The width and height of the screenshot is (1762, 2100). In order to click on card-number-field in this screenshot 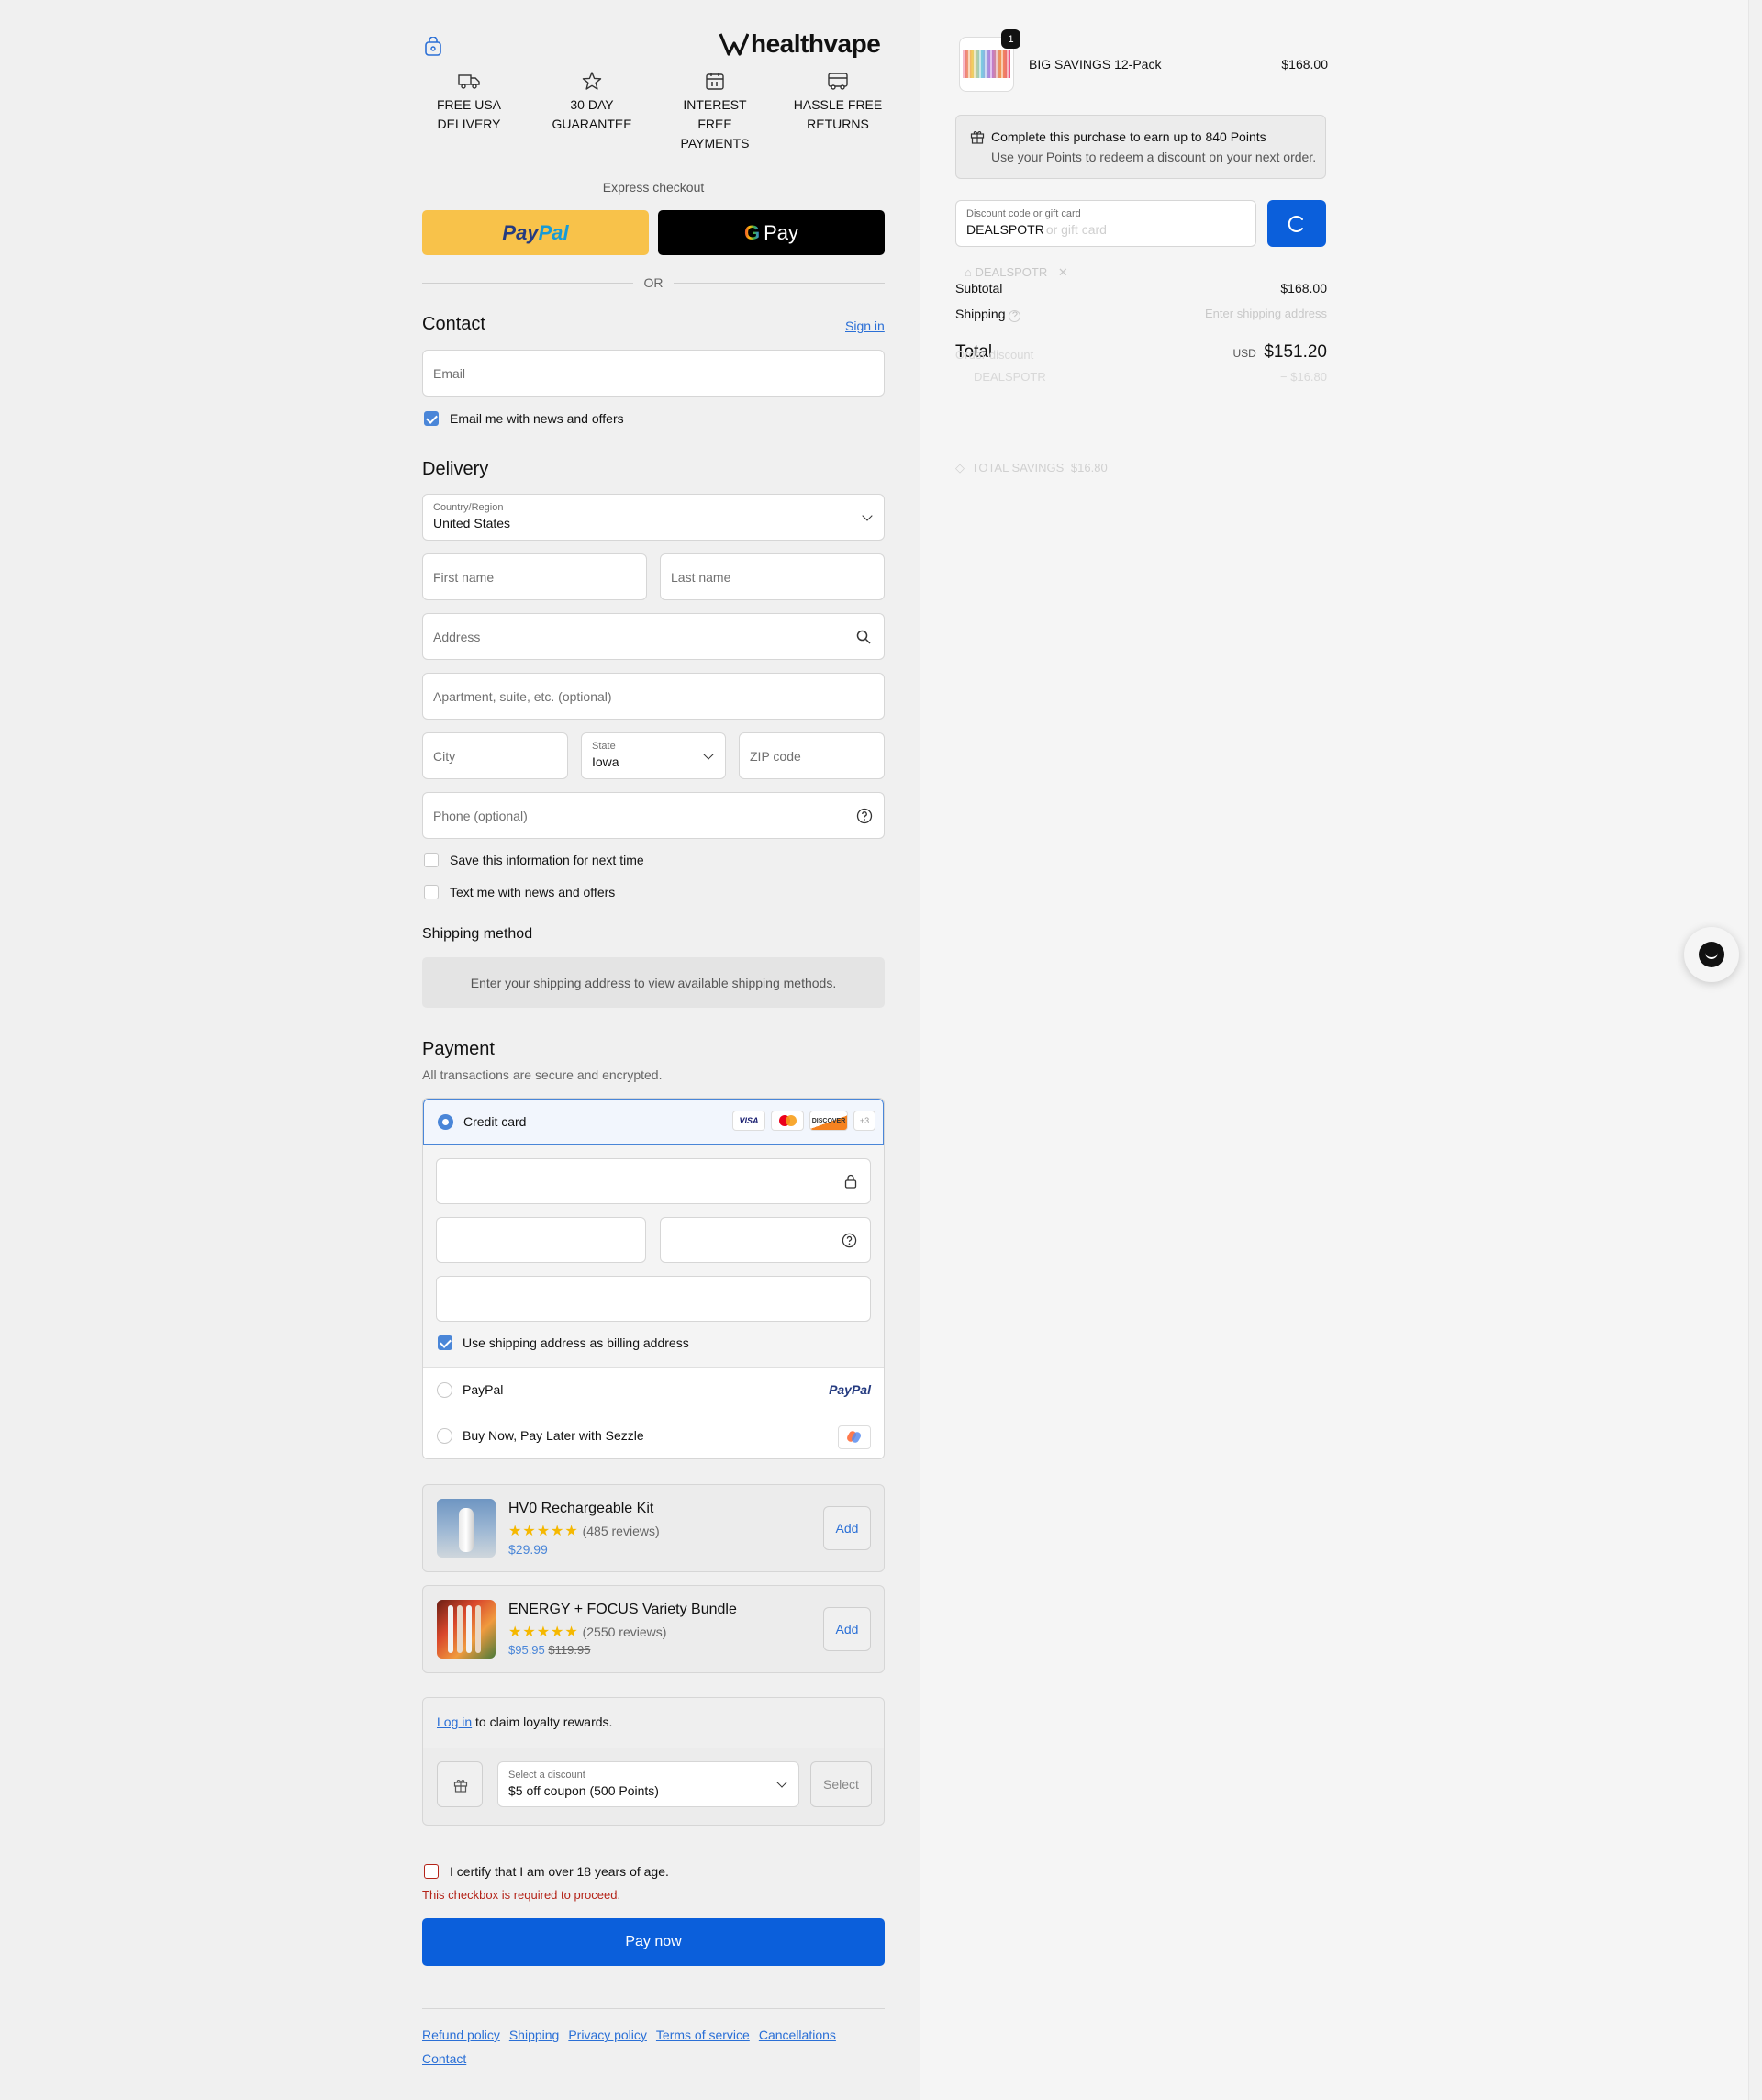, I will do `click(653, 1181)`.